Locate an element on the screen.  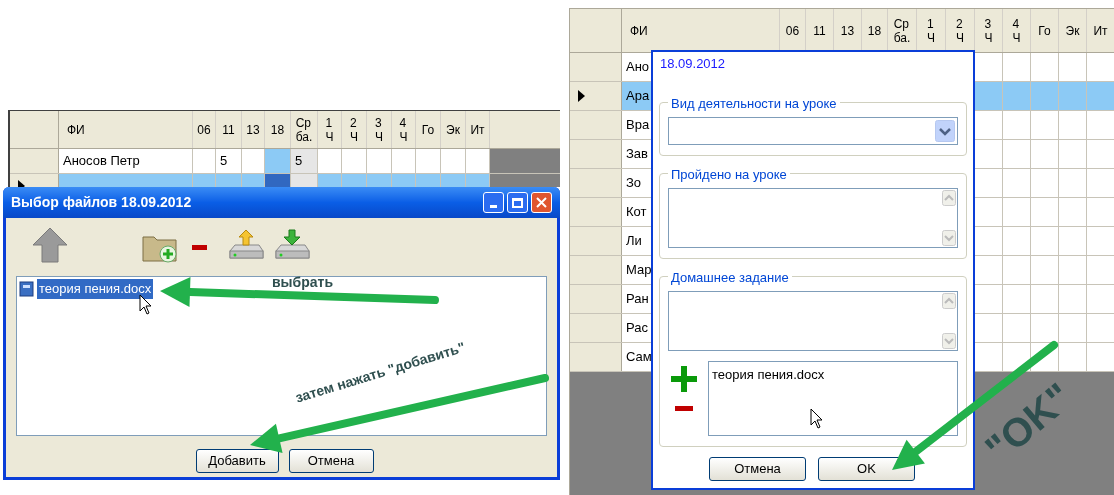
remove-icon is located at coordinates (684, 408).